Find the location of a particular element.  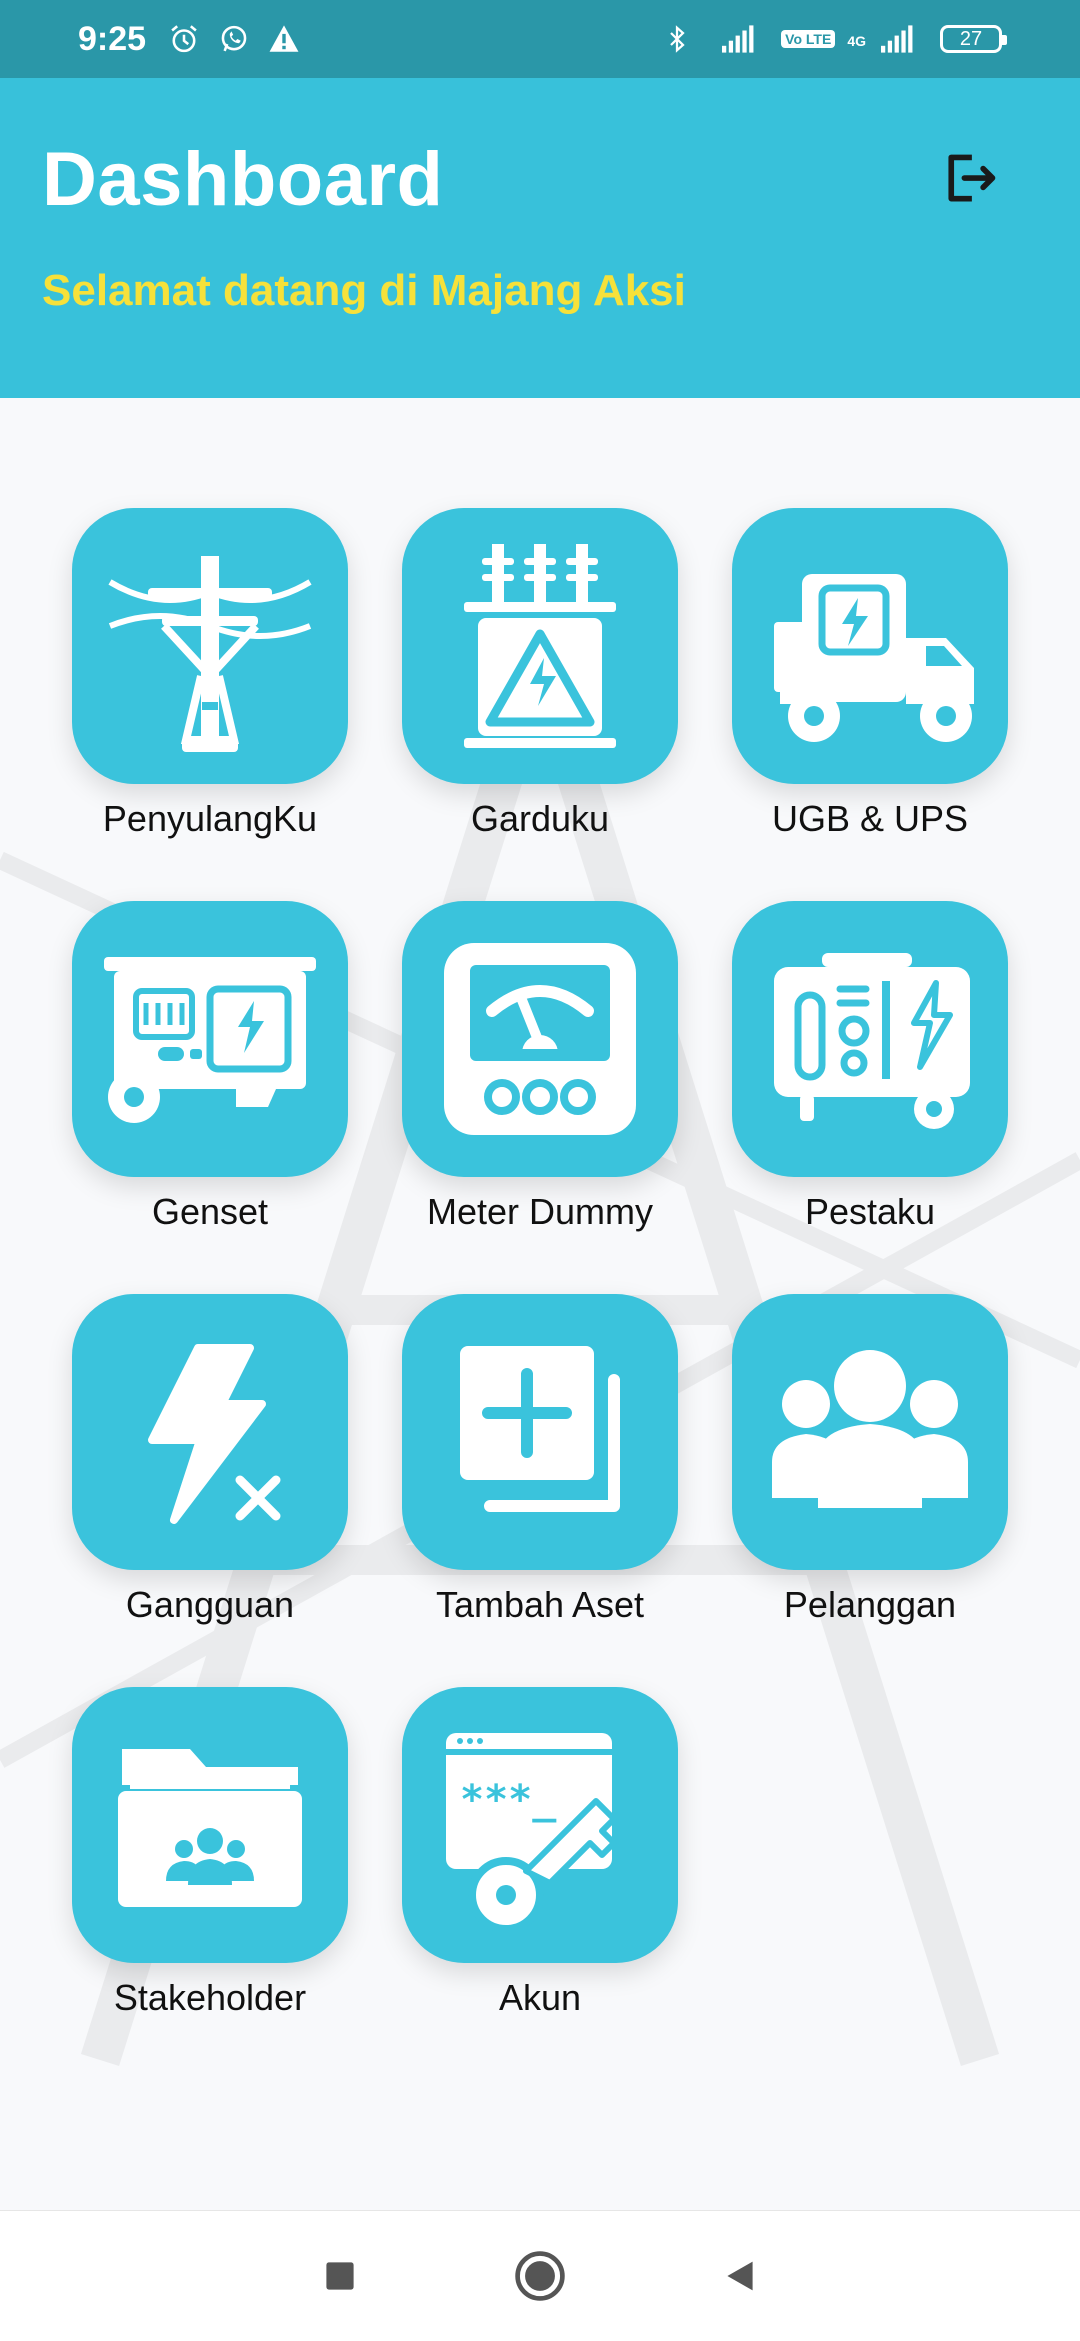

menu-item-genset: Genset is located at coordinates (210, 1097).